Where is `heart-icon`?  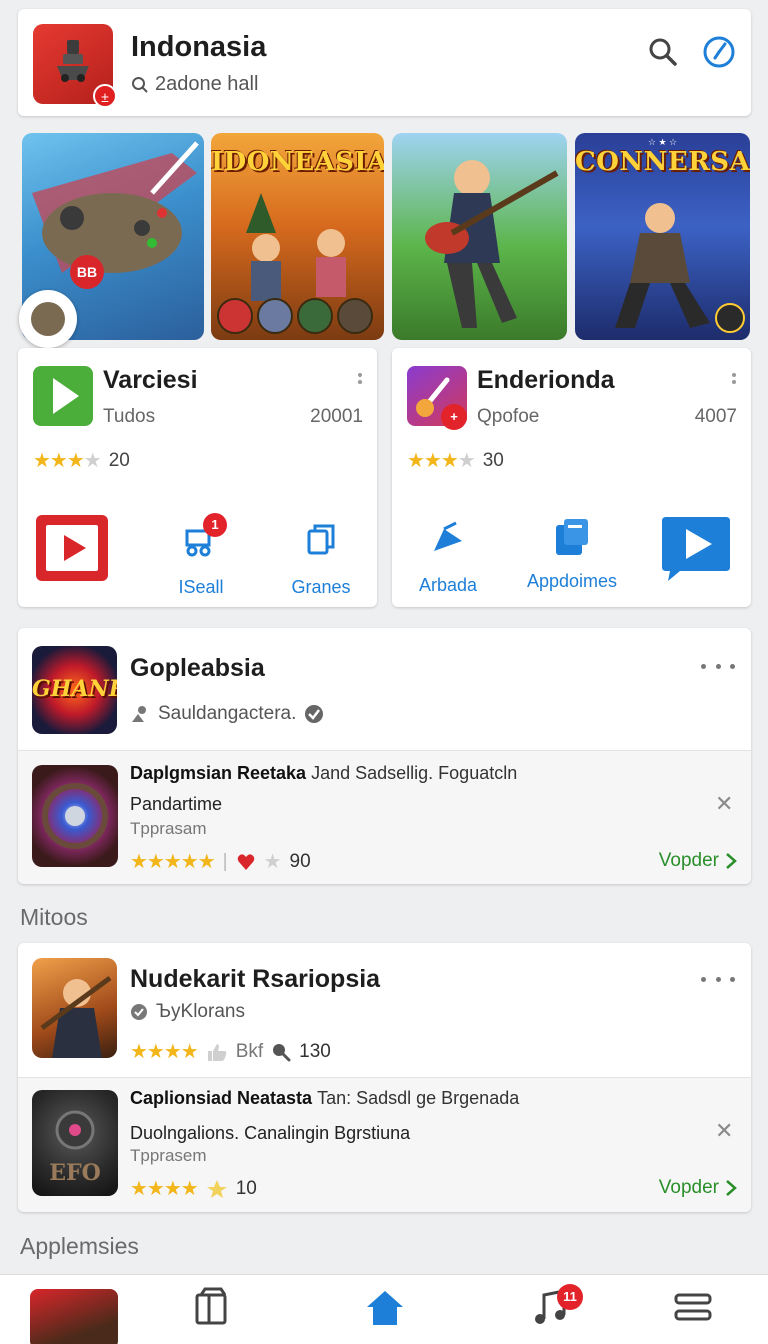
heart-icon is located at coordinates (245, 861).